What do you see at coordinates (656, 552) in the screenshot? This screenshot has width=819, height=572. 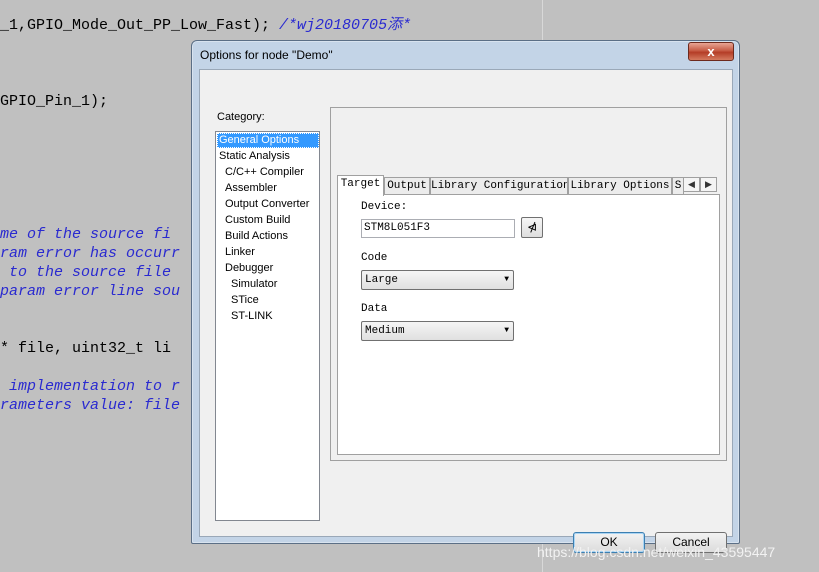 I see `watermark-text: https://blog.csdn.net/weixin_43595447` at bounding box center [656, 552].